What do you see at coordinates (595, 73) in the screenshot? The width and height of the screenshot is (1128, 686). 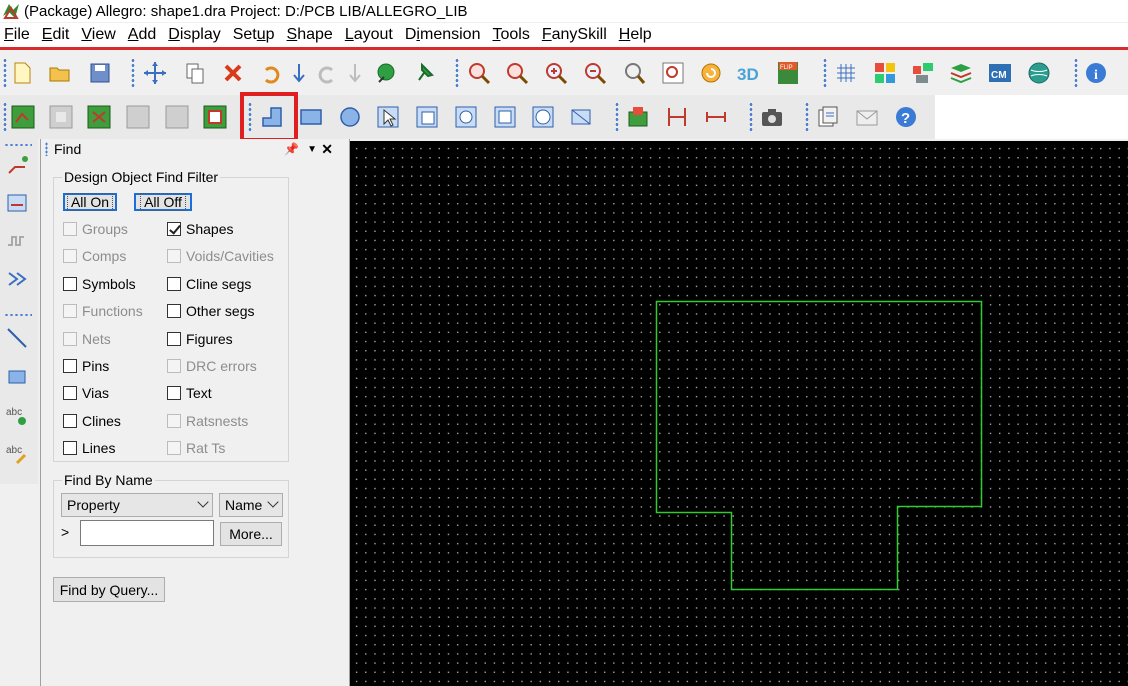 I see `zoom-out-icon` at bounding box center [595, 73].